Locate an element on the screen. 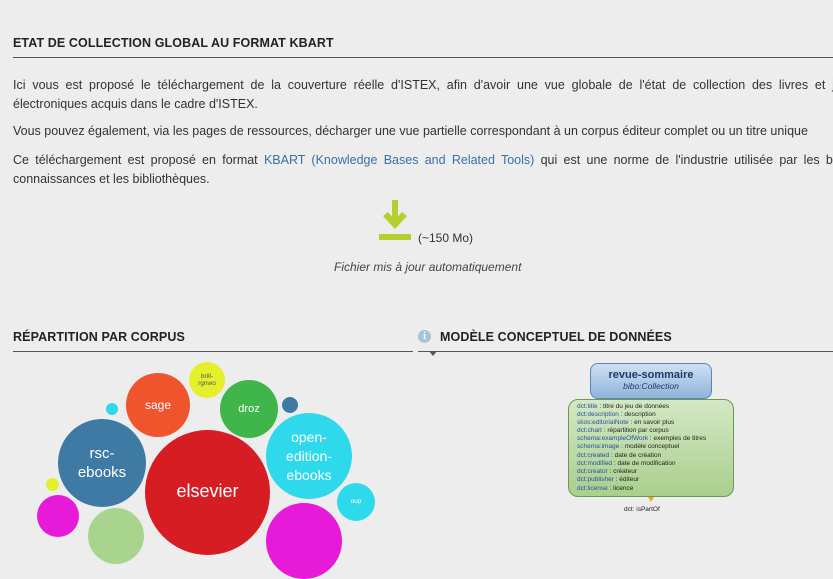 The height and width of the screenshot is (579, 833). property-value: : licence is located at coordinates (620, 488).